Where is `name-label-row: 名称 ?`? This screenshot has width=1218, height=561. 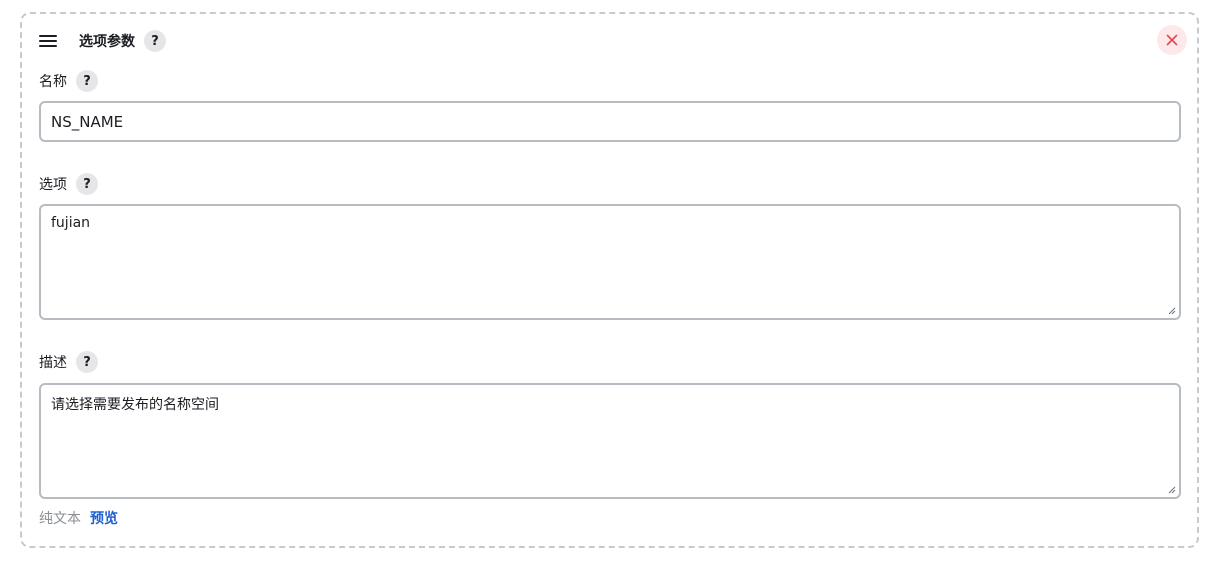 name-label-row: 名称 ? is located at coordinates (68, 81).